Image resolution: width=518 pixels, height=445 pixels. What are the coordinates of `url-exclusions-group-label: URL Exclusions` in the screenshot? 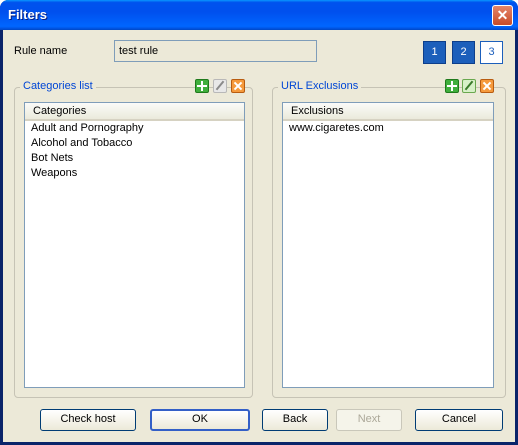 It's located at (320, 86).